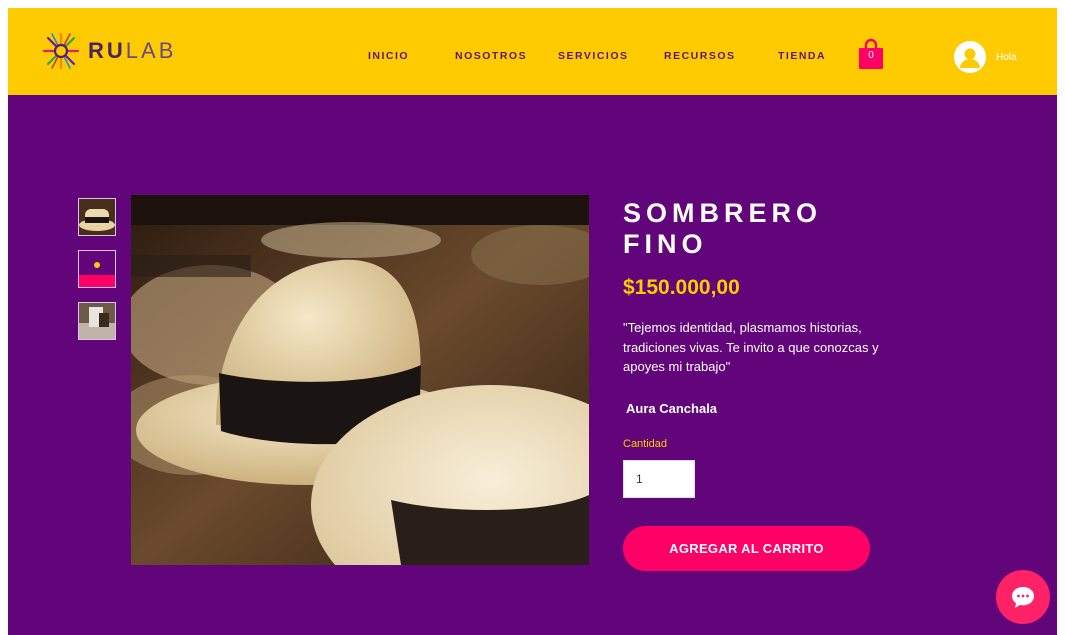 The image size is (1065, 635). Describe the element at coordinates (746, 548) in the screenshot. I see `add-to-cart-button: AGREGAR AL CARRITO` at that location.